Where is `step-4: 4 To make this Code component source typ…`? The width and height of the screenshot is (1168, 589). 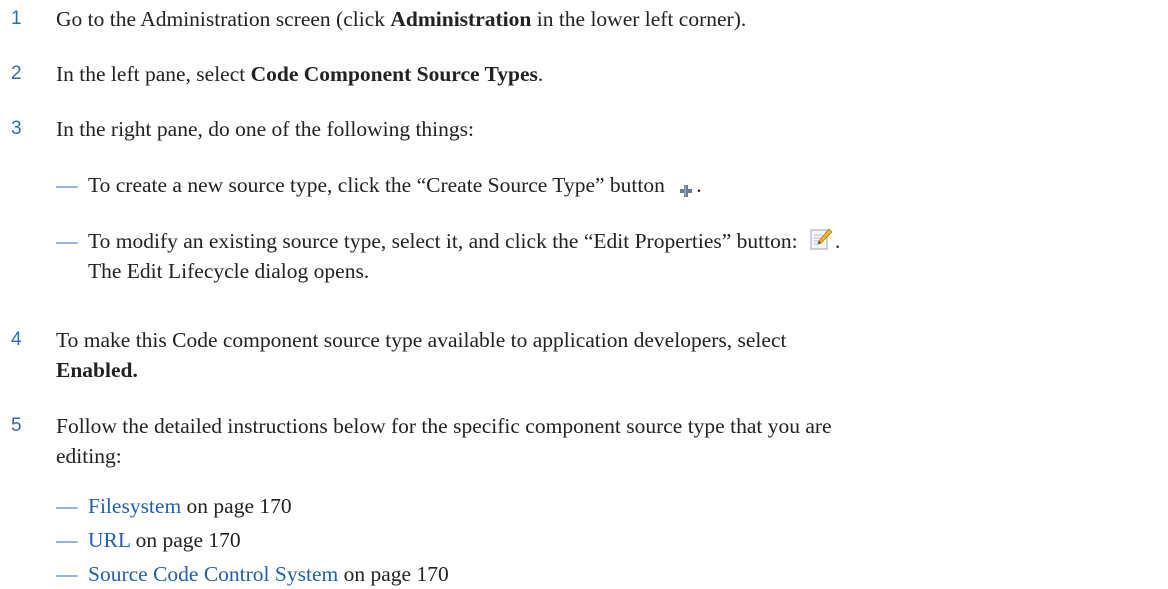 step-4: 4 To make this Code component source typ… is located at coordinates (584, 355).